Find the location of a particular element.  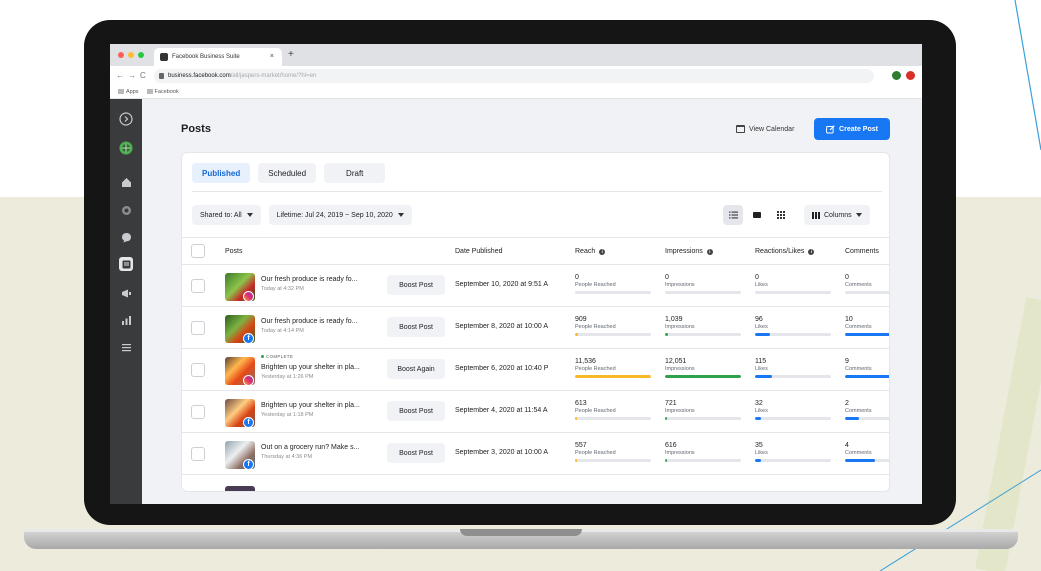

url-host: business.facebook.com is located at coordinates (199, 76).